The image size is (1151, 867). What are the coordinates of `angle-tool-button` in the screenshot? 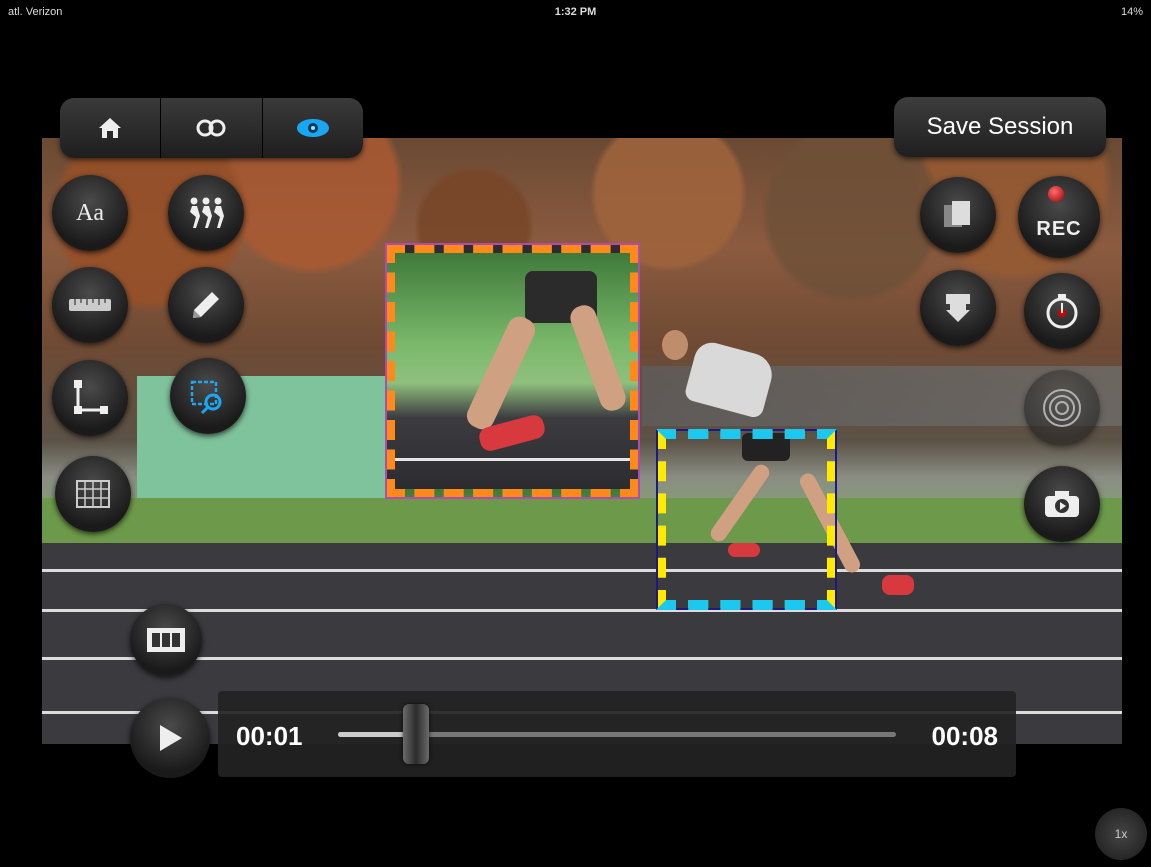 It's located at (90, 398).